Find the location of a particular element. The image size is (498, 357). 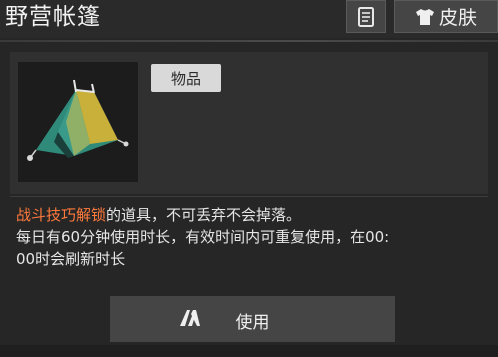

codex-button is located at coordinates (366, 16).